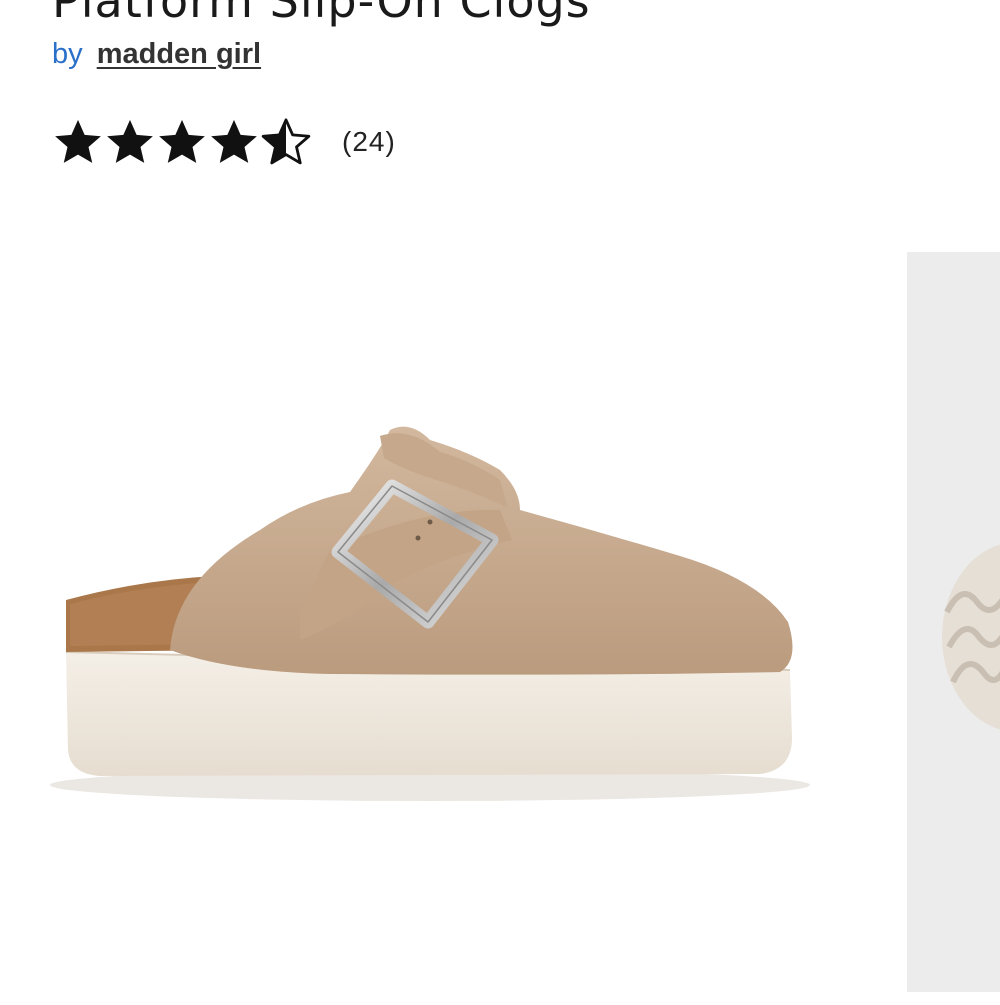 This screenshot has width=1000, height=1005. Describe the element at coordinates (321, 14) in the screenshot. I see `product-title: Platform Slip-On Clogs` at that location.